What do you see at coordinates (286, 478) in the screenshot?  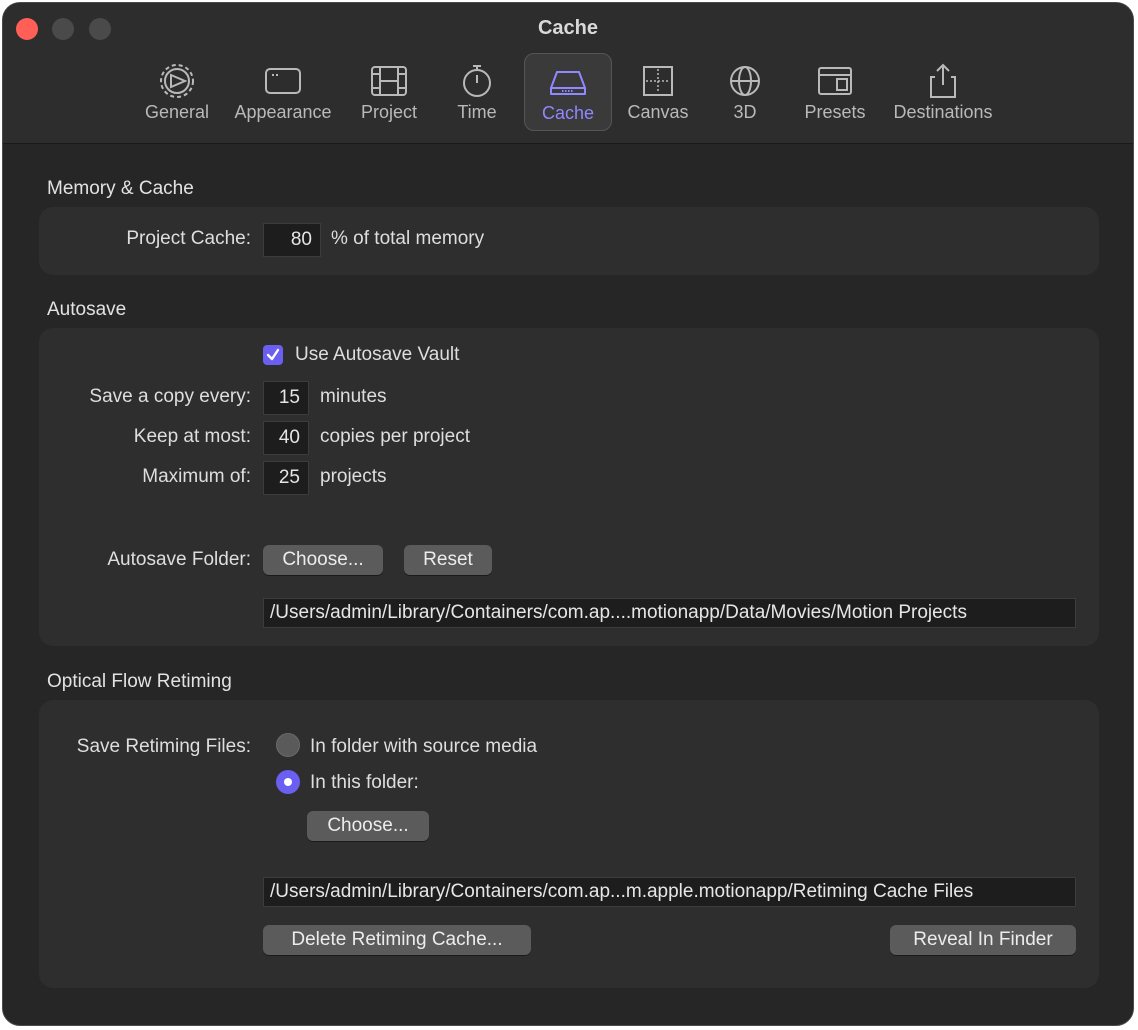 I see `maximum-of-field: 25` at bounding box center [286, 478].